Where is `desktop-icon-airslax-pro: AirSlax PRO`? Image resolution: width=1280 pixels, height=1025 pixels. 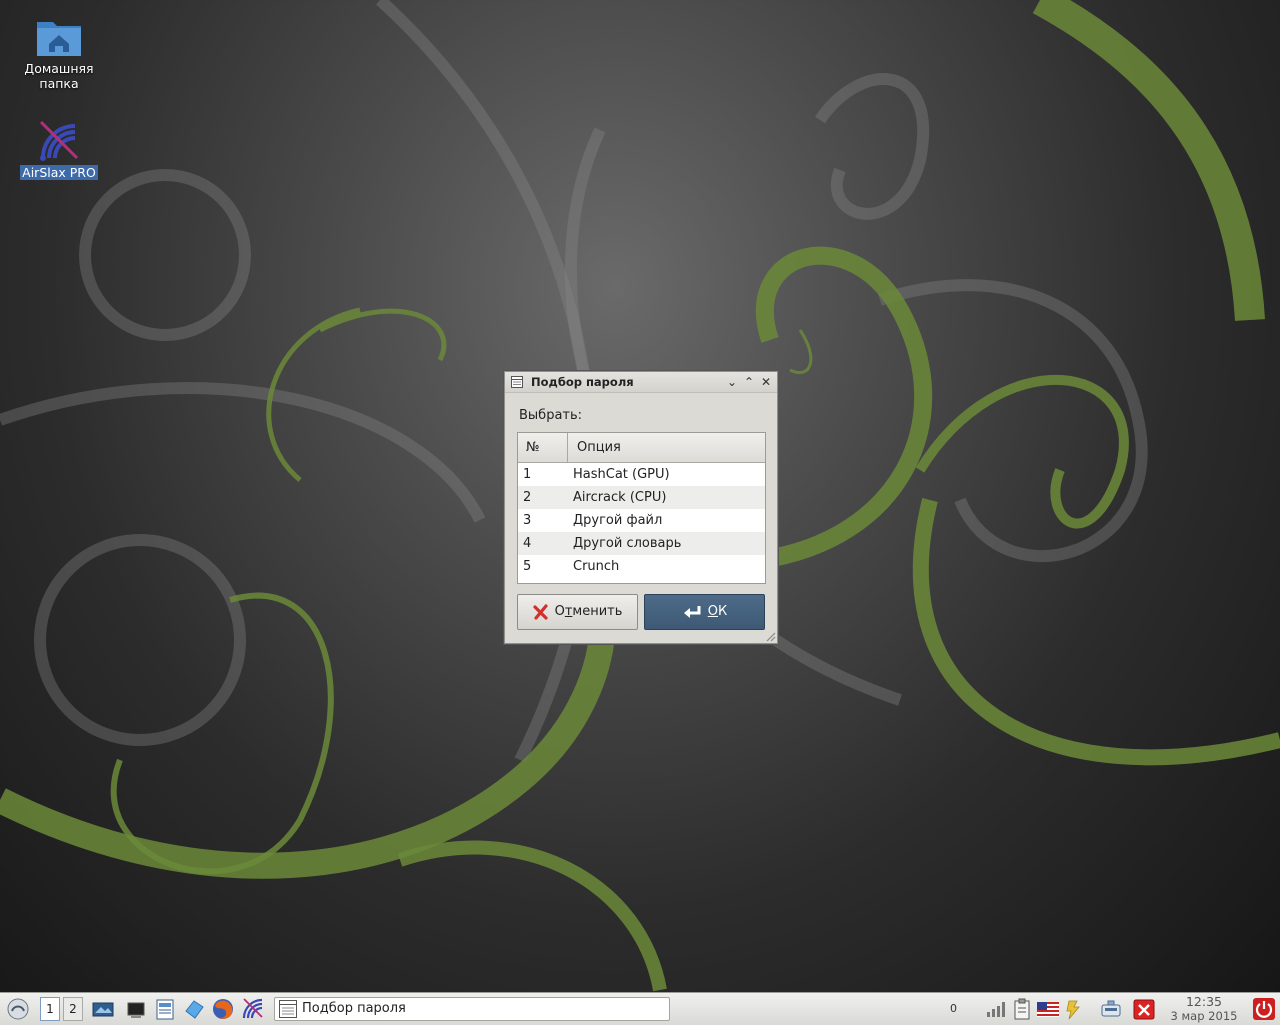
desktop-icon-airslax-pro: AirSlax PRO is located at coordinates (59, 149).